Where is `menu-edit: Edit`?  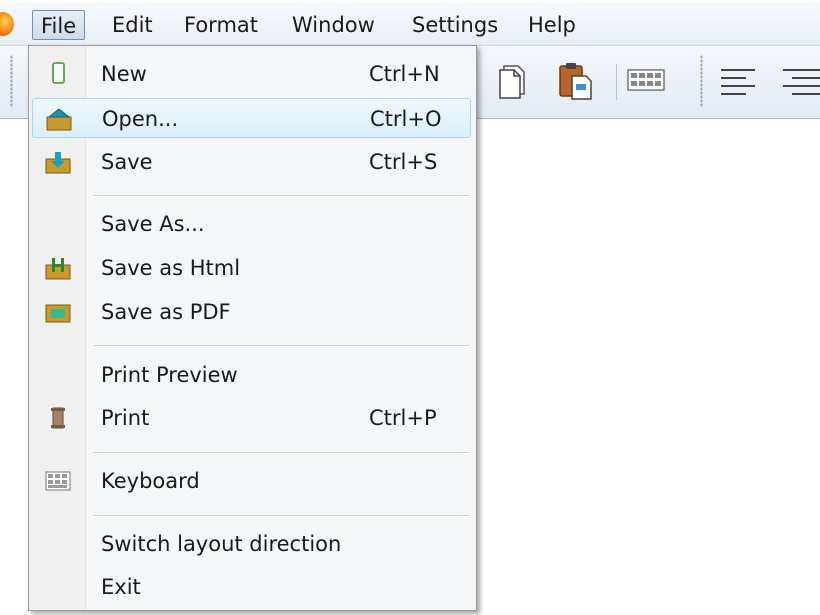 menu-edit: Edit is located at coordinates (132, 25).